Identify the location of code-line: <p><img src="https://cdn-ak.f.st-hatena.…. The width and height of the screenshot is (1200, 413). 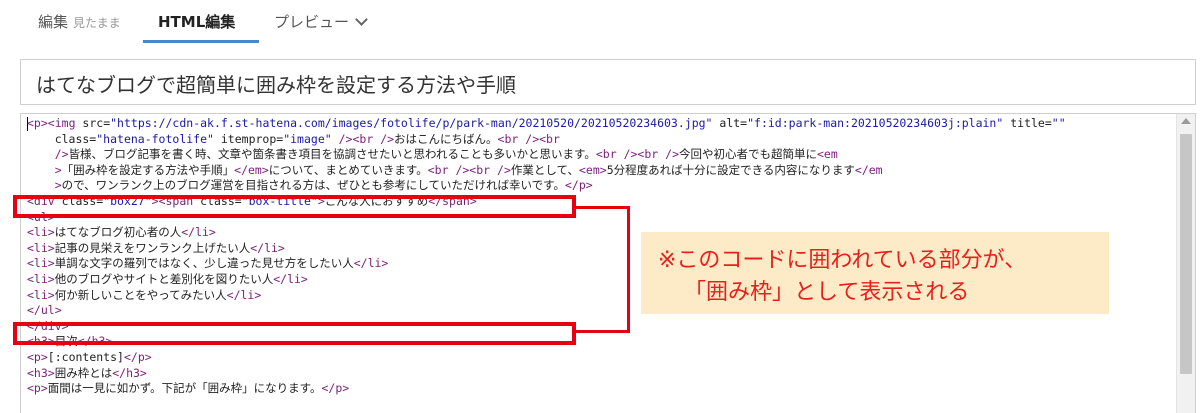
(546, 123).